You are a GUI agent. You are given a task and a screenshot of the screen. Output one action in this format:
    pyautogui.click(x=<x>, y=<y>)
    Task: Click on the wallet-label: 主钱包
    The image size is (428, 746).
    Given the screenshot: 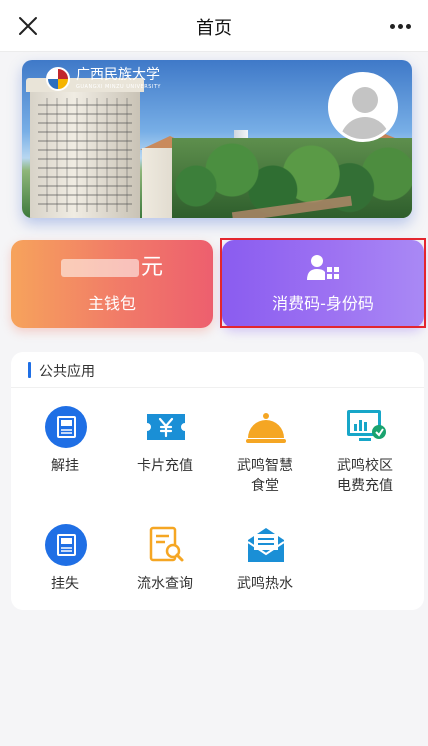 What is the action you would take?
    pyautogui.click(x=111, y=303)
    